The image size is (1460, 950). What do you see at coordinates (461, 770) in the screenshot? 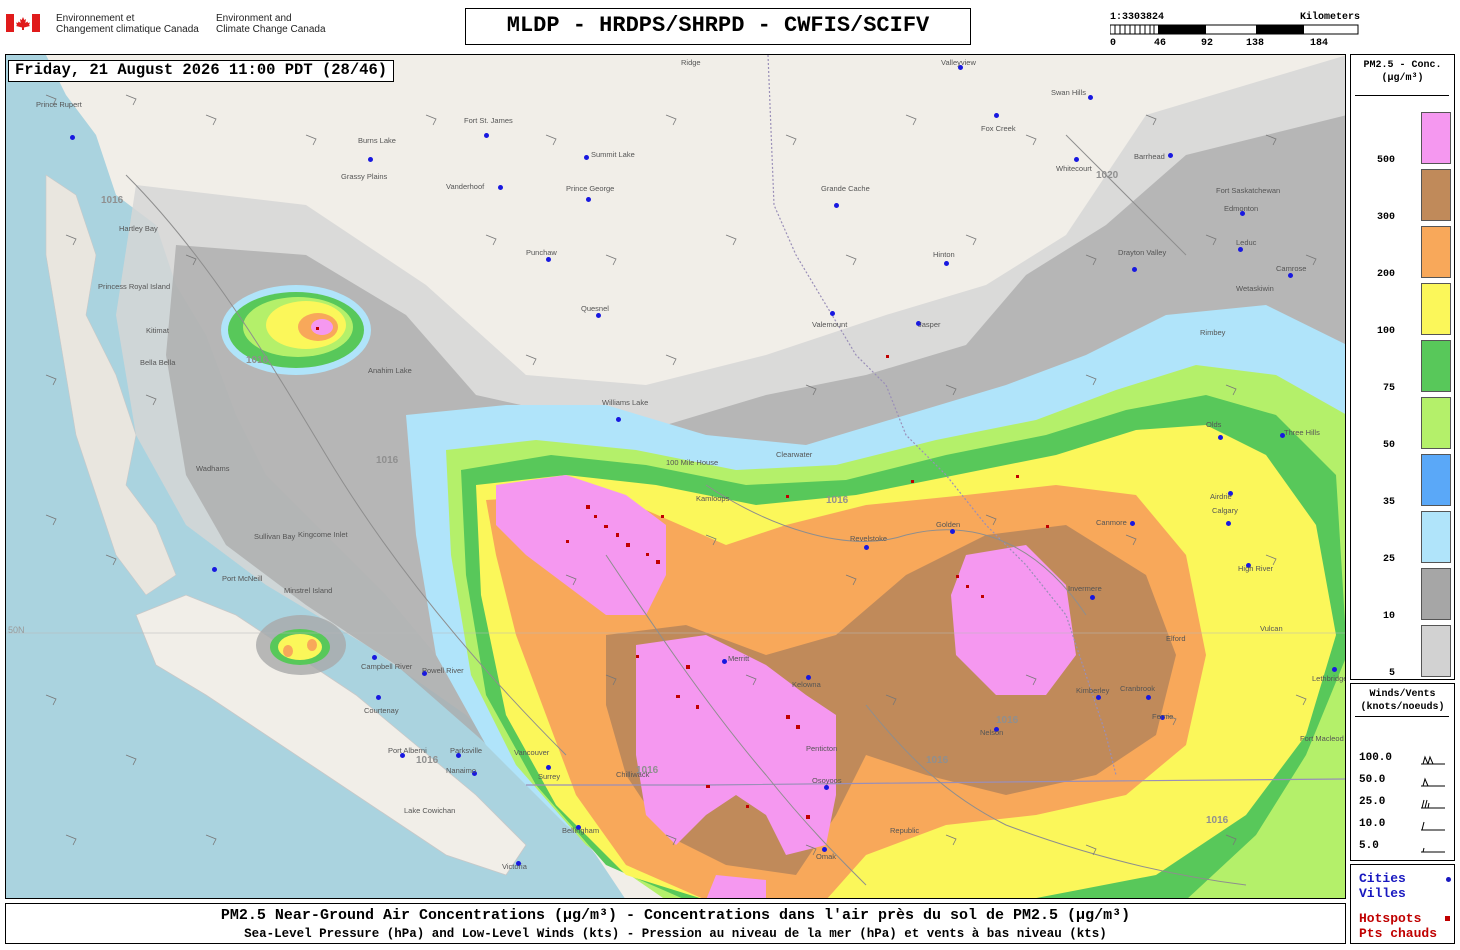
I see `city-label: Nanaimo` at bounding box center [461, 770].